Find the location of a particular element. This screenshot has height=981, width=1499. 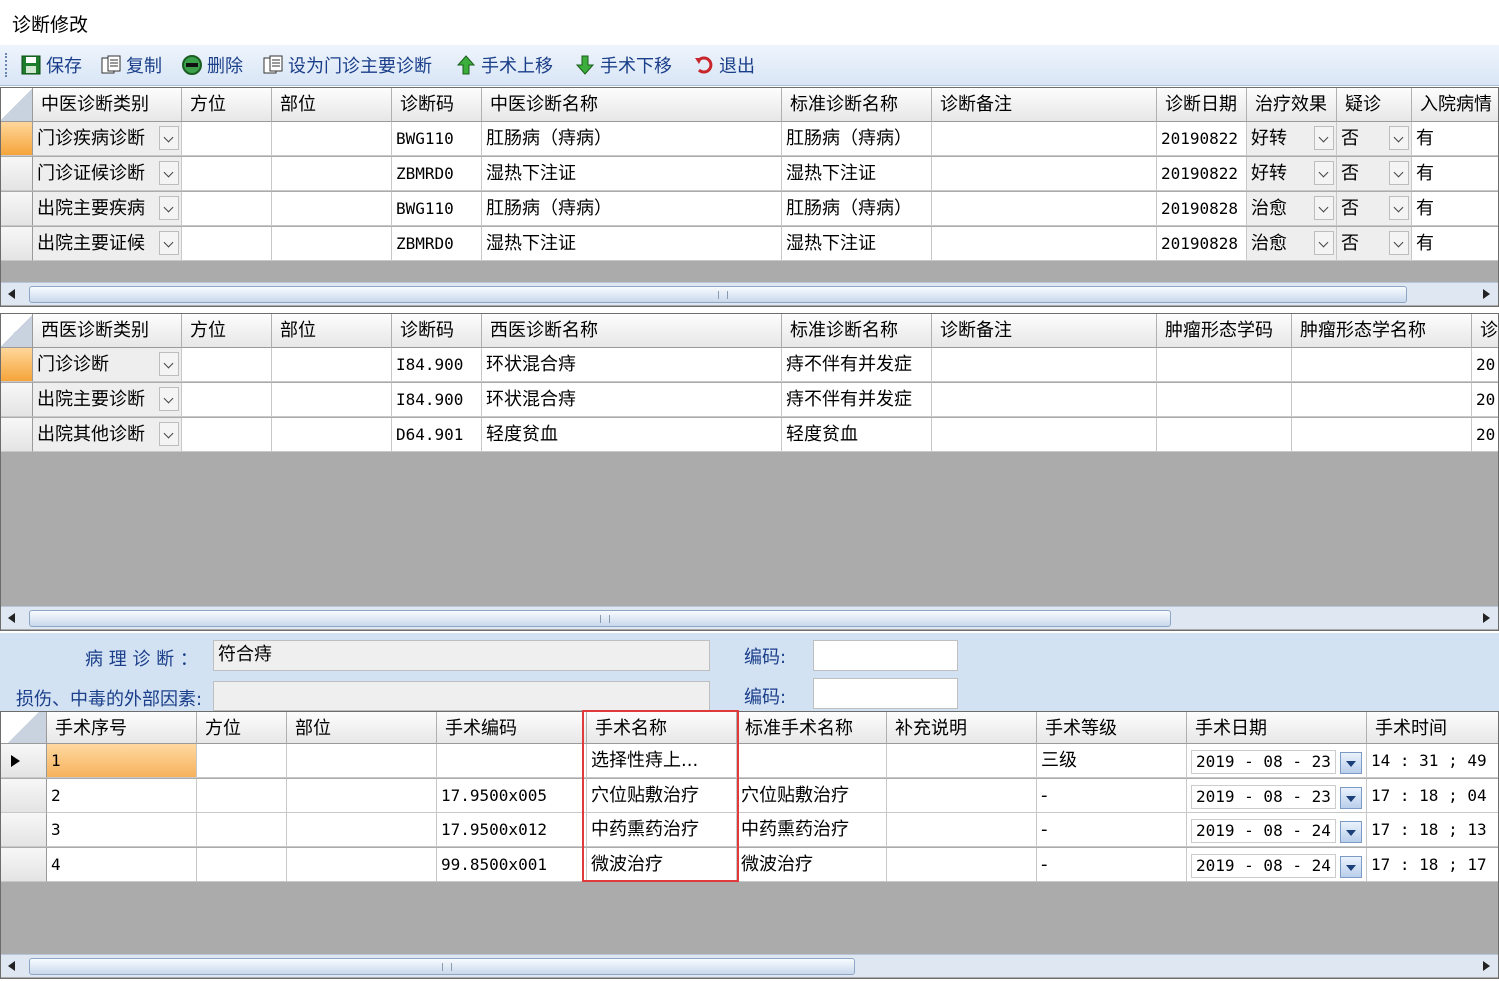

name-cell: 肛肠病（痔病） is located at coordinates (632, 209).